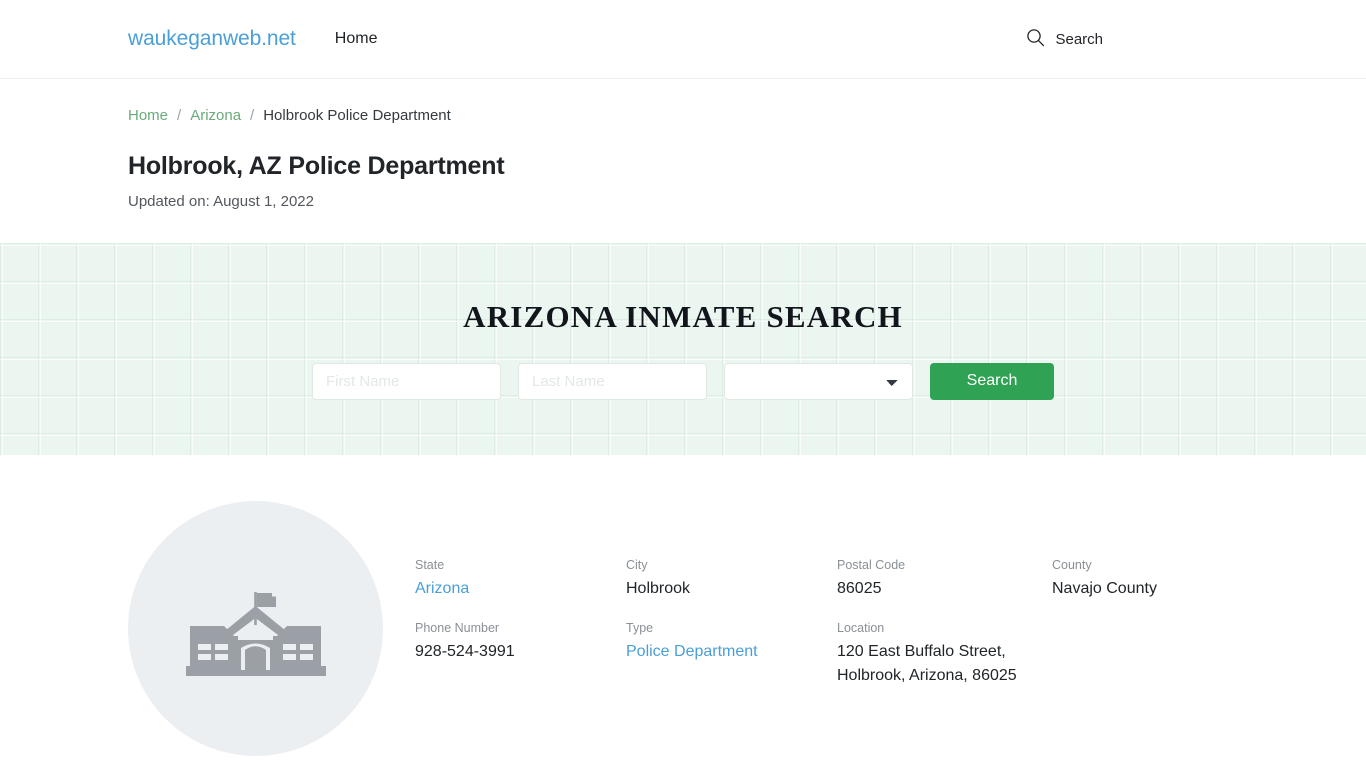  I want to click on facility-field-state: State Arizona, so click(520, 578).